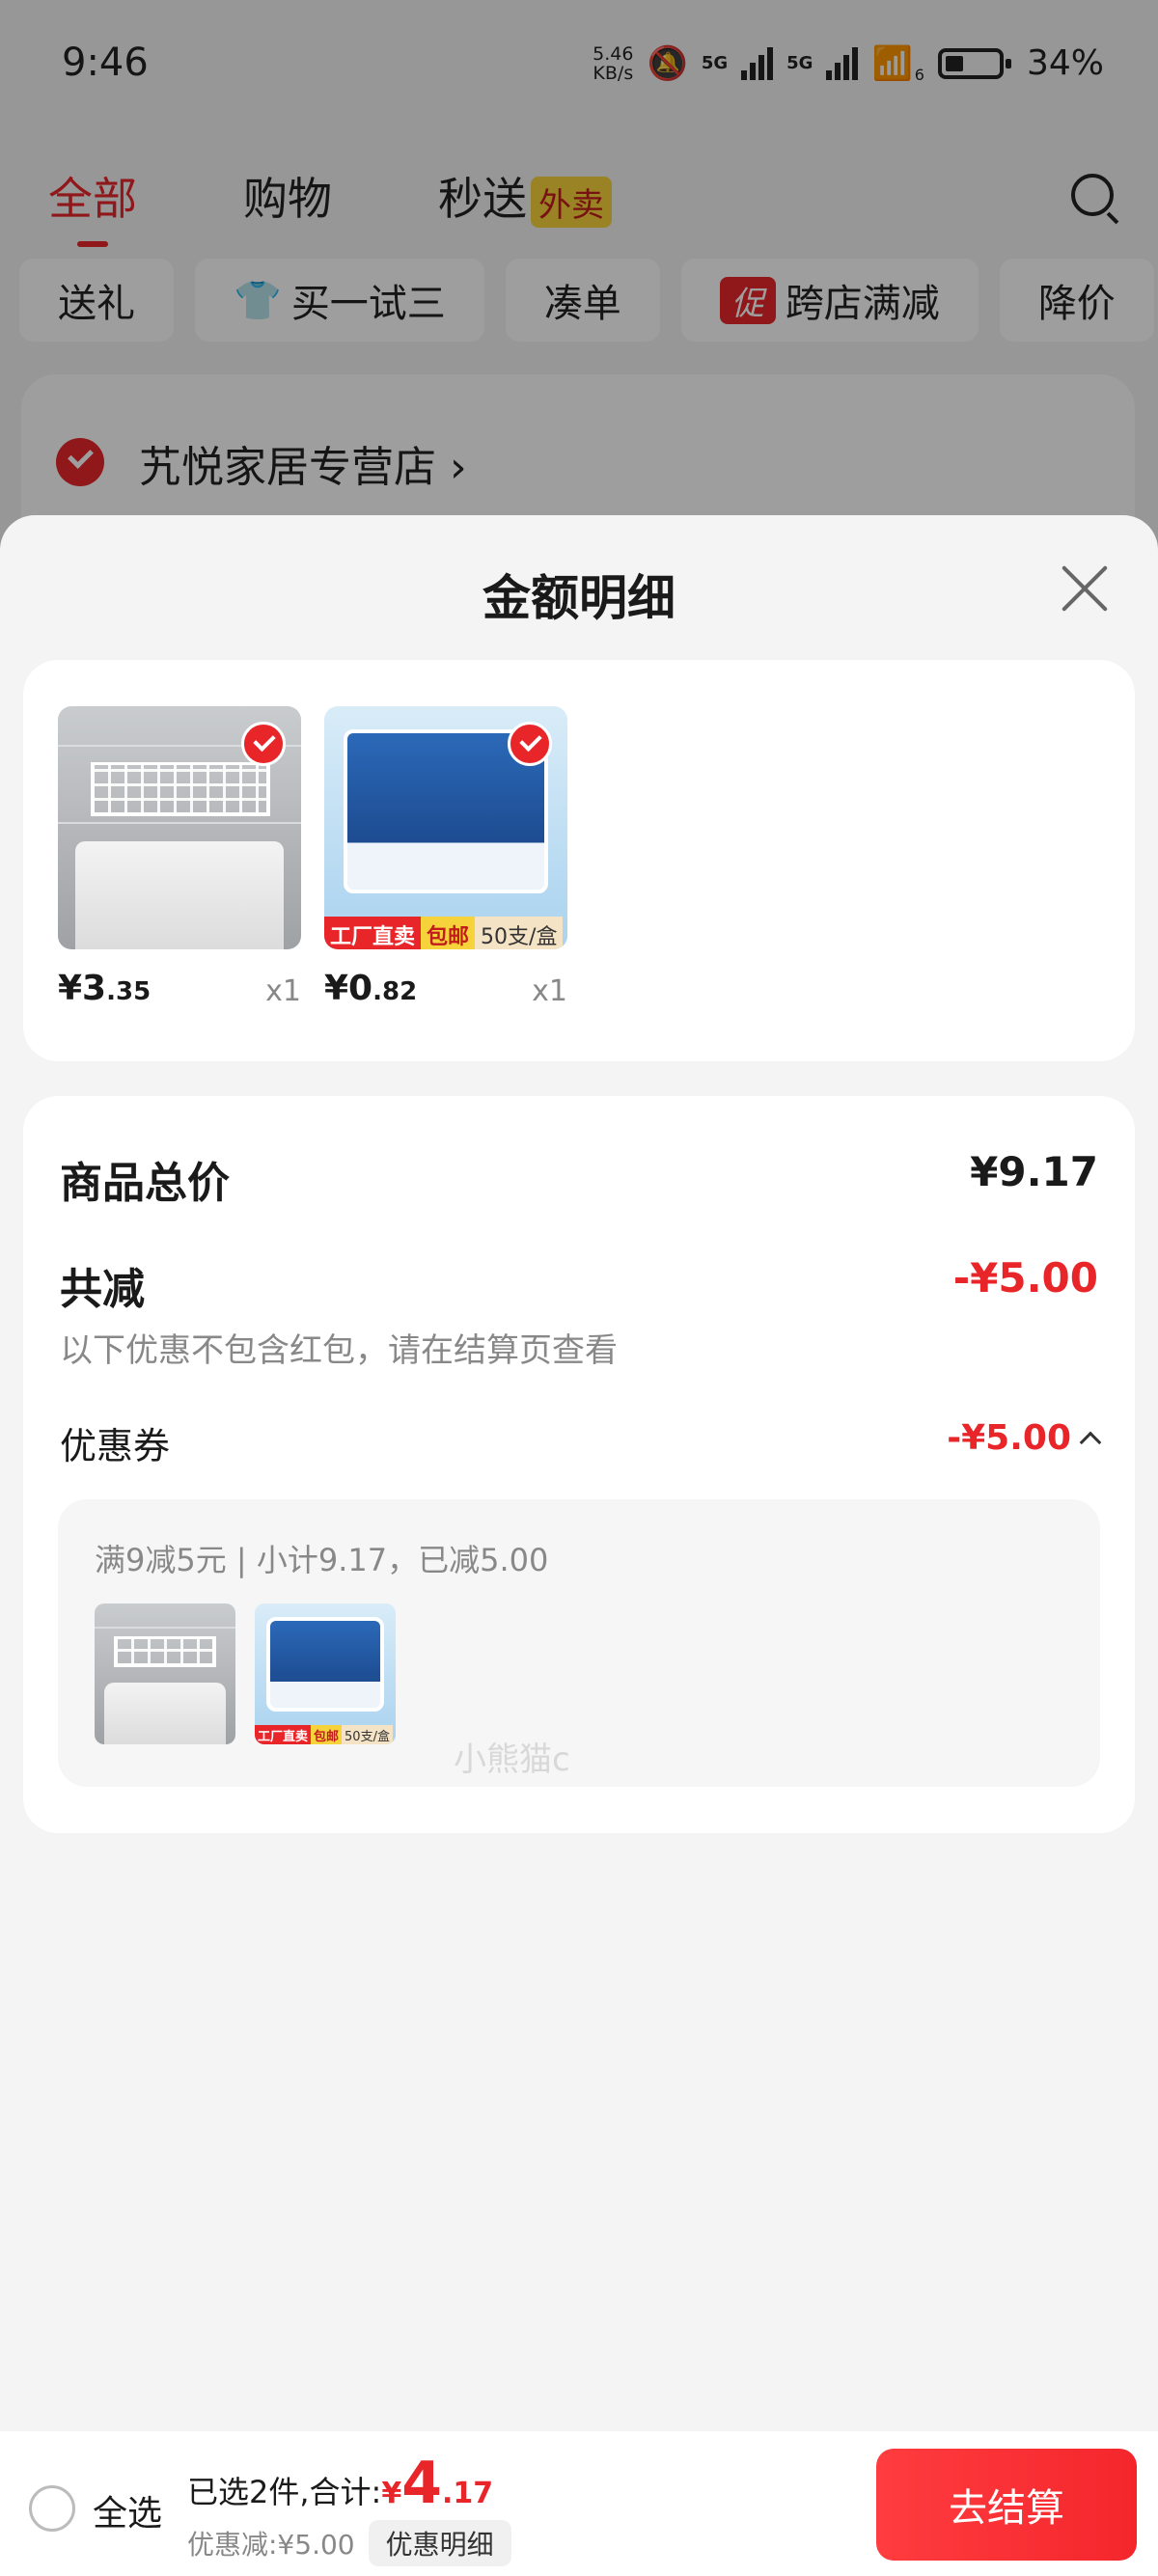 The height and width of the screenshot is (2576, 1158). What do you see at coordinates (165, 1674) in the screenshot?
I see `coupon-product-thumb` at bounding box center [165, 1674].